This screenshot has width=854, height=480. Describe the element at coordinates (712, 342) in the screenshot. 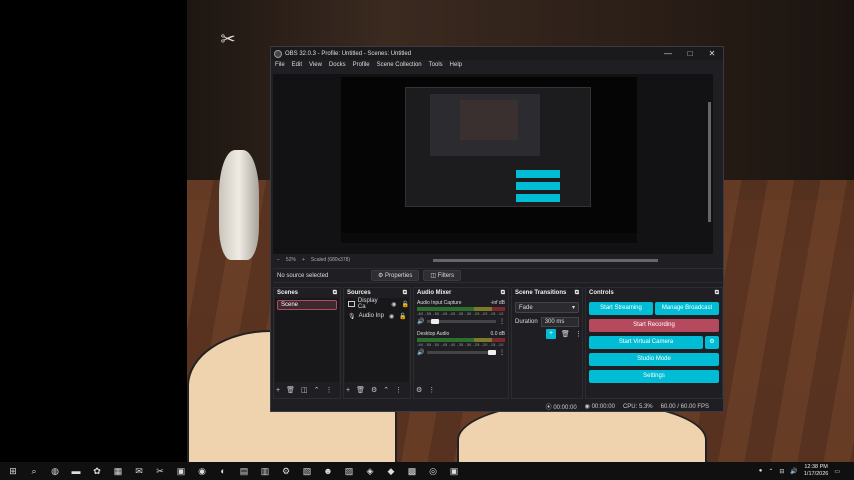

I see `virtual-camera-settings-button: ⚙` at that location.